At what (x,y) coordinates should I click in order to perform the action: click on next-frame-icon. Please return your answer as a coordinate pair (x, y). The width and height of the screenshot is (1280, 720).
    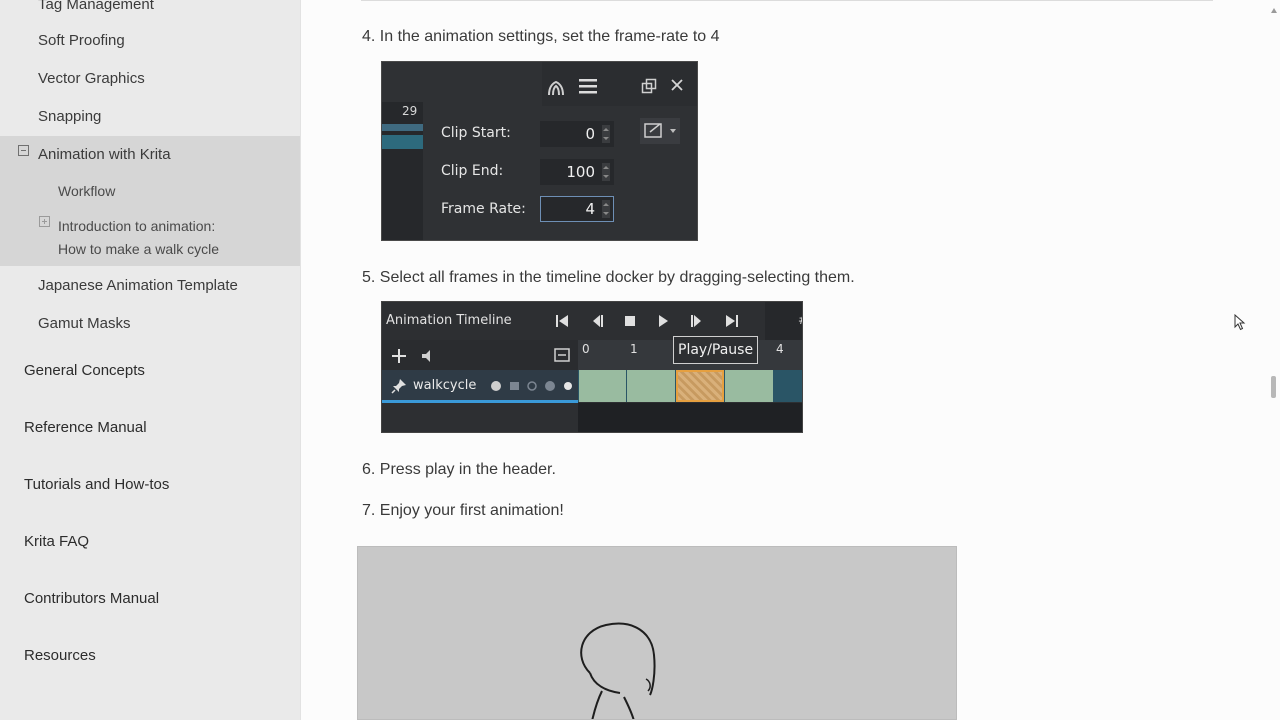
    Looking at the image, I should click on (696, 321).